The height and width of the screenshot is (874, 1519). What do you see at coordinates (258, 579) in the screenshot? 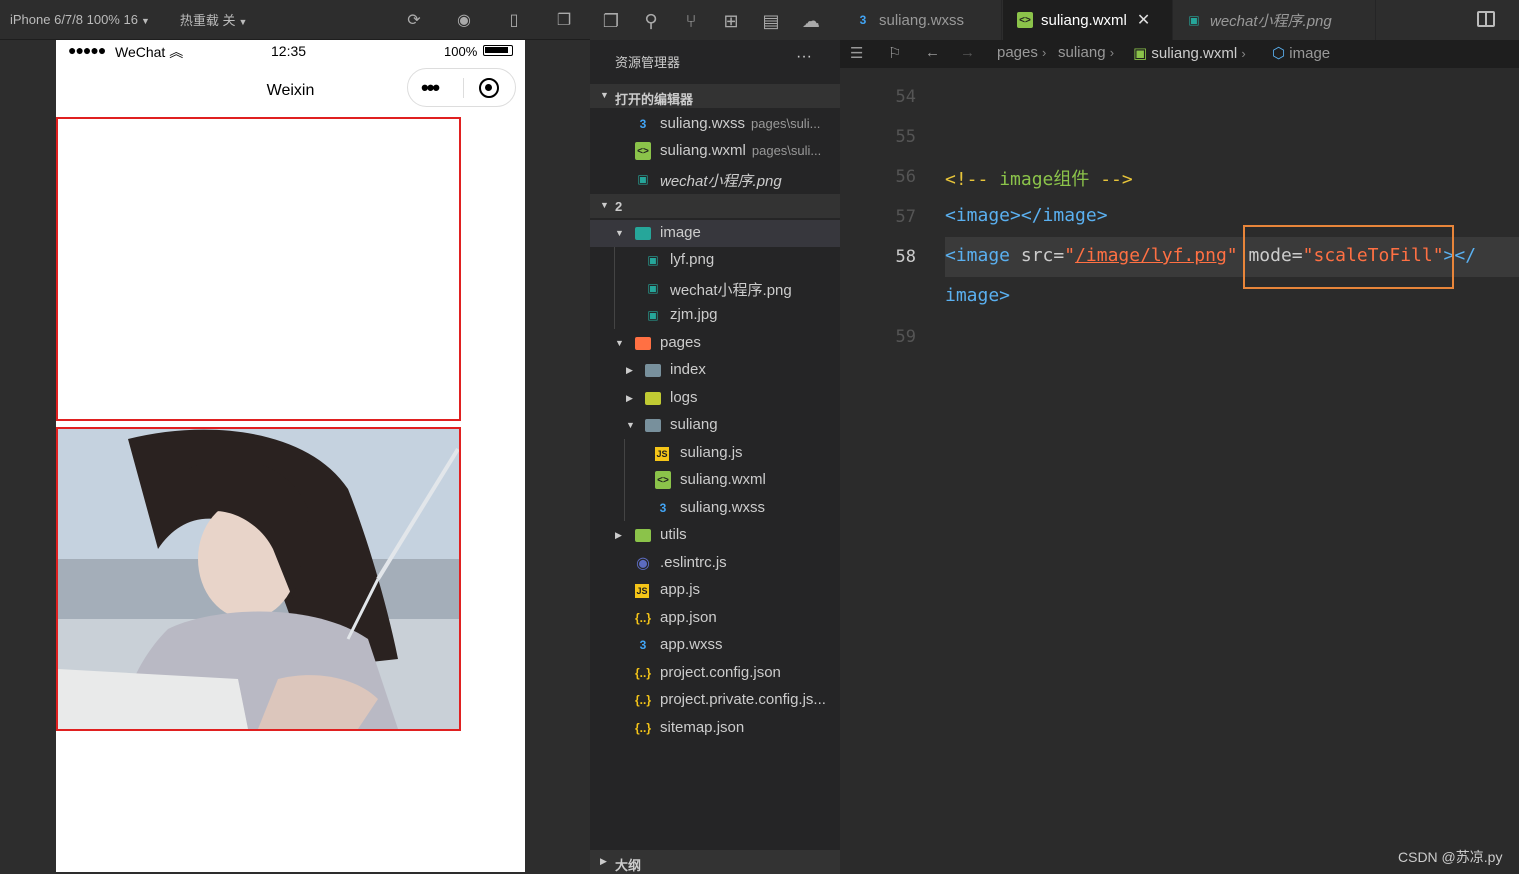
I see `woman-reading-photo` at bounding box center [258, 579].